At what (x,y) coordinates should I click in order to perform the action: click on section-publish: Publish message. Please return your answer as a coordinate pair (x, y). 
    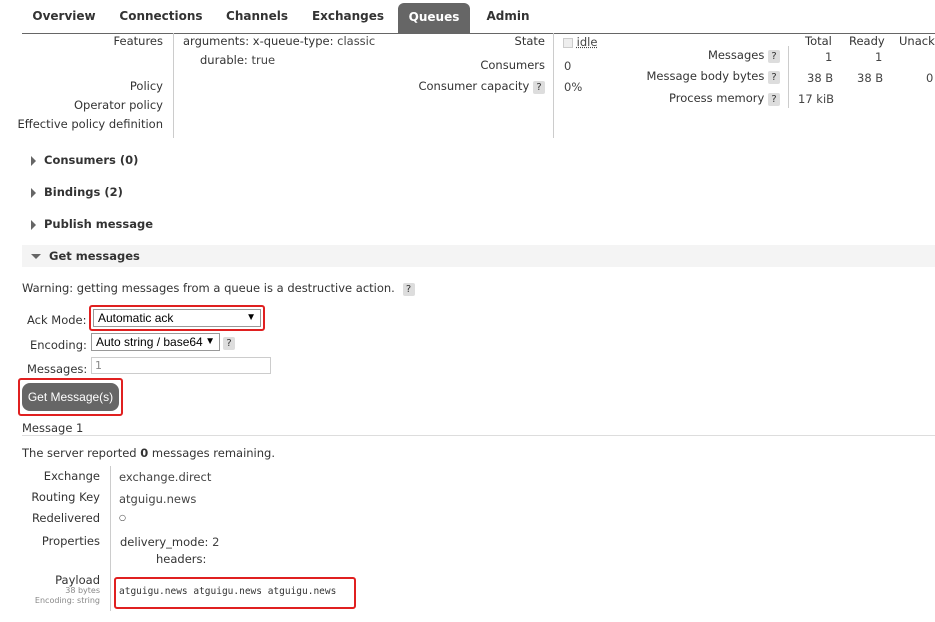
    Looking at the image, I should click on (478, 224).